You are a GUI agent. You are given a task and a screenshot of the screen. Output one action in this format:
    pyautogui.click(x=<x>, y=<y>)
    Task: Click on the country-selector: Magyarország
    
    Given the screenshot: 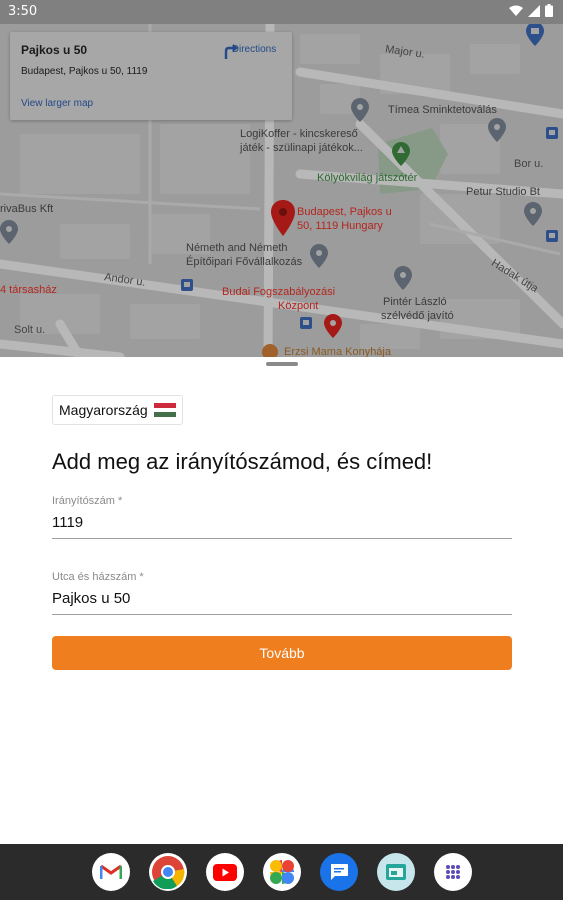 What is the action you would take?
    pyautogui.click(x=117, y=410)
    